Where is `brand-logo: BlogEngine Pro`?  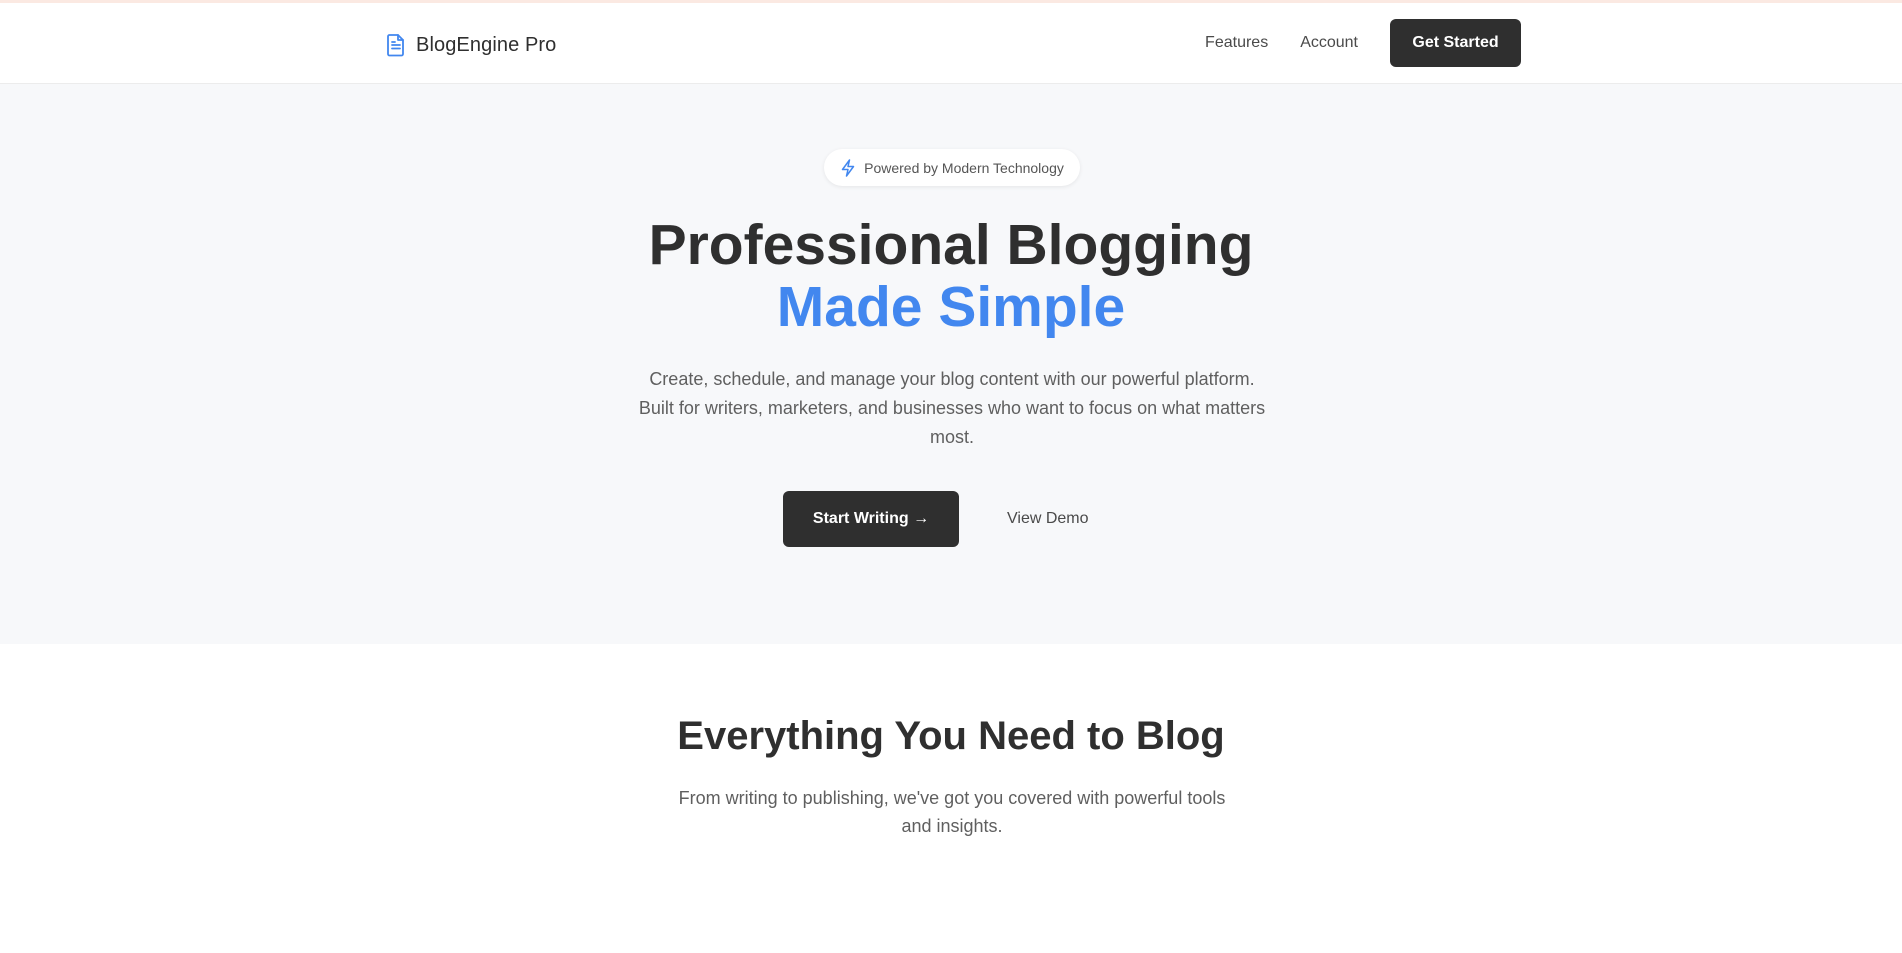
brand-logo: BlogEngine Pro is located at coordinates (471, 45).